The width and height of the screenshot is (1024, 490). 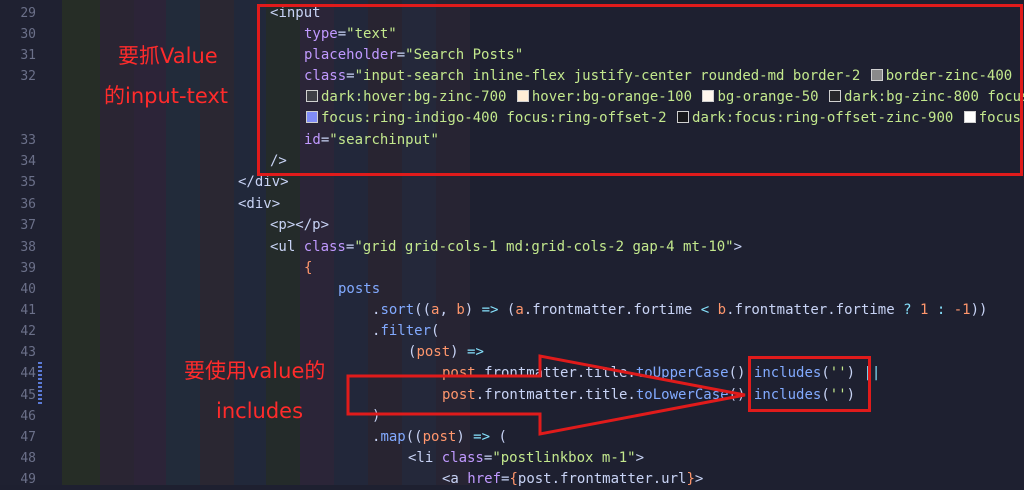 What do you see at coordinates (166, 96) in the screenshot?
I see `annotation-grab-value-line2: 的input-text` at bounding box center [166, 96].